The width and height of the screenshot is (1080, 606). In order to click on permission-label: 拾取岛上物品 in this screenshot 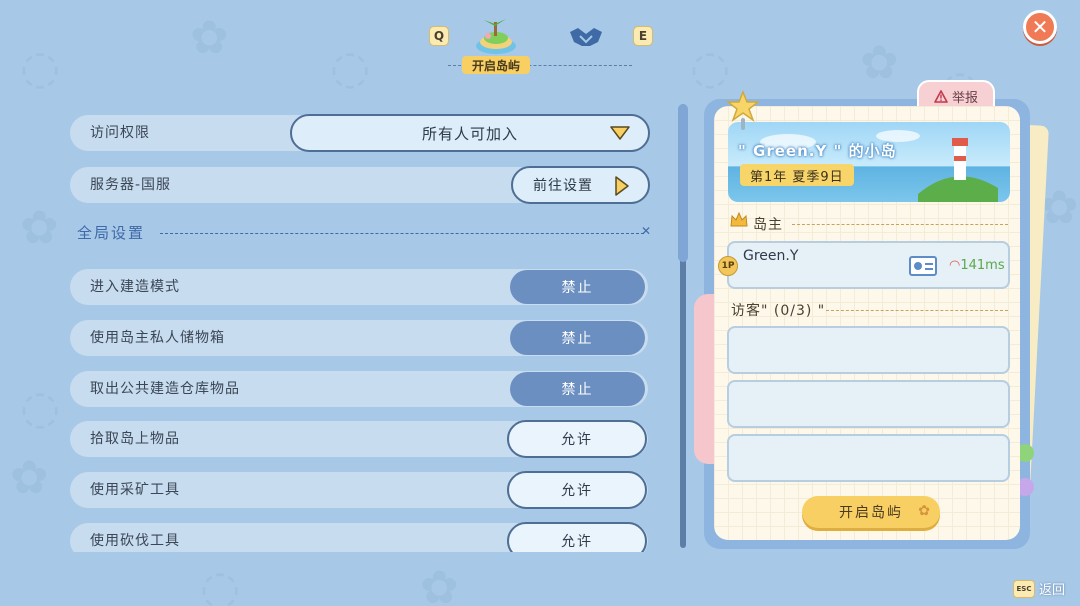, I will do `click(135, 439)`.